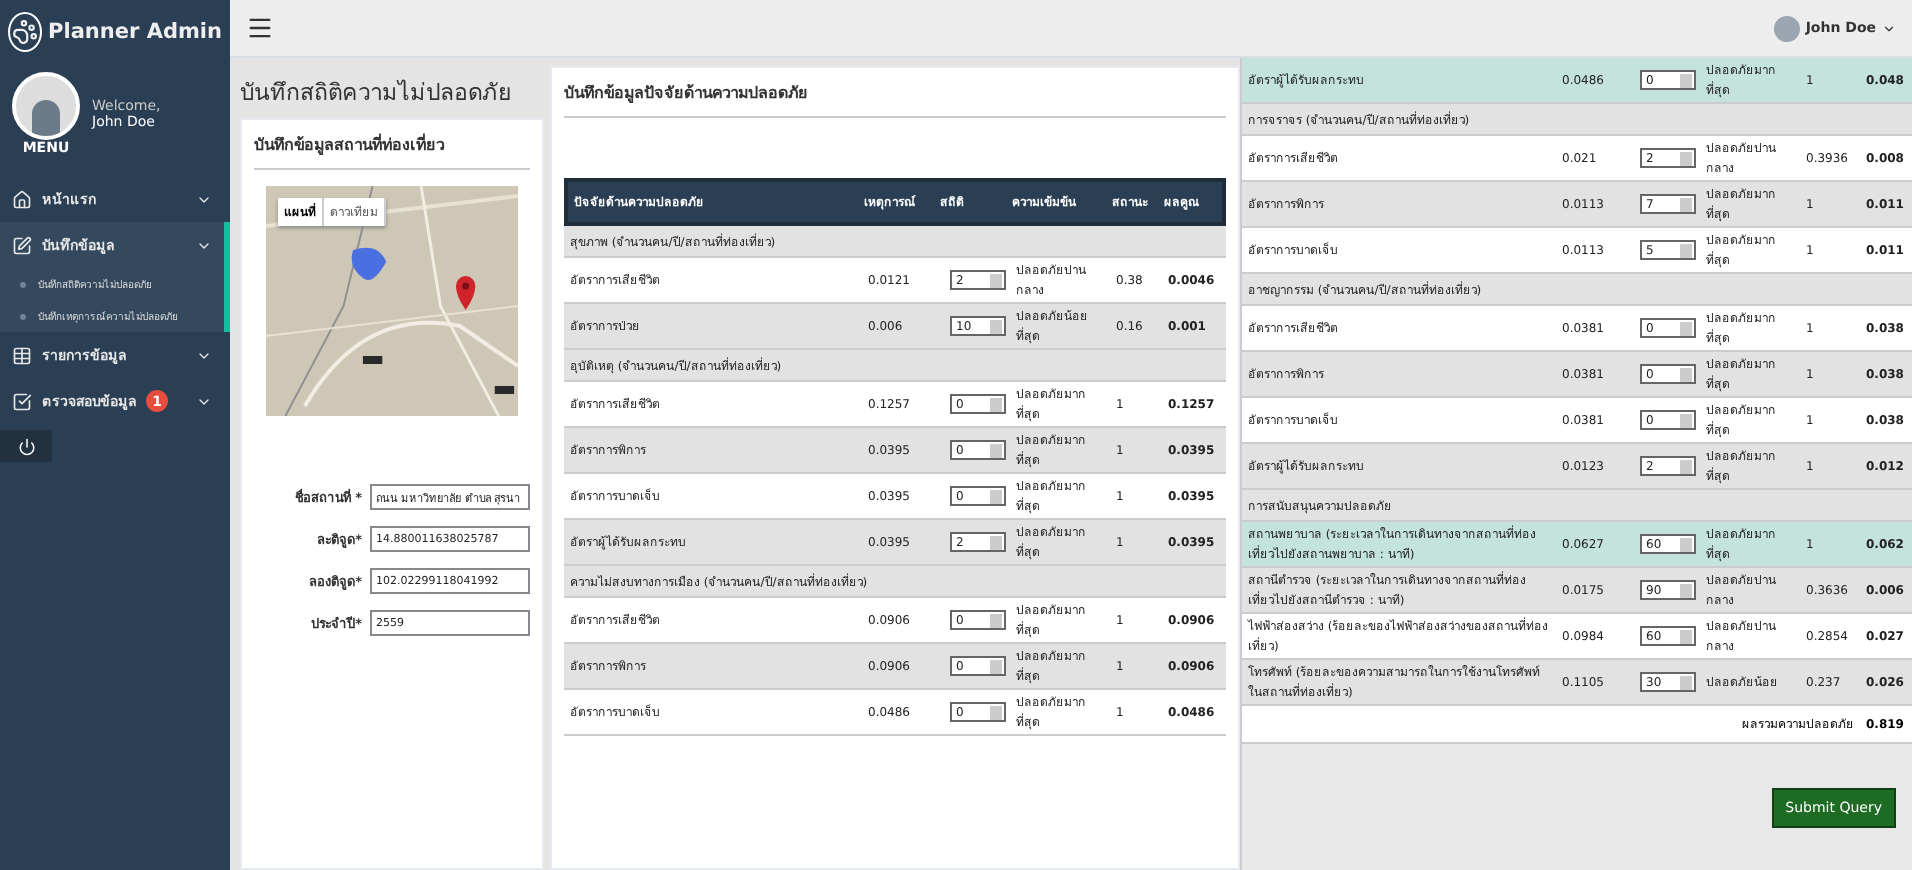 This screenshot has width=1912, height=870. What do you see at coordinates (135, 32) in the screenshot?
I see `brand-name: Planner Admin` at bounding box center [135, 32].